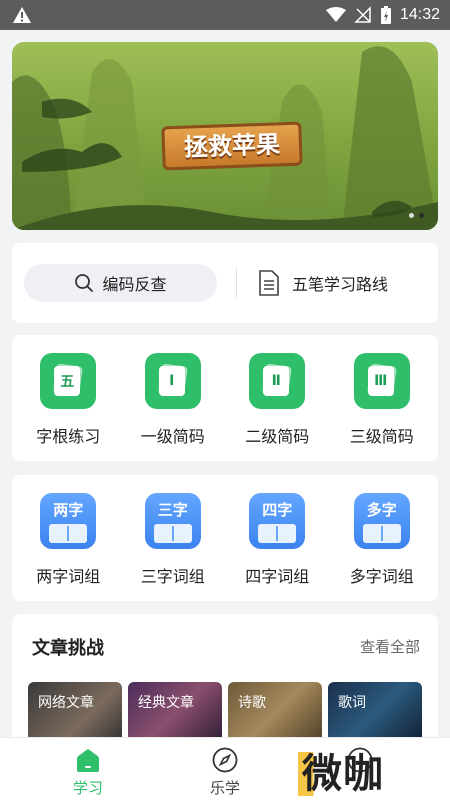  Describe the element at coordinates (87, 788) in the screenshot. I see `tab-label: 学习` at that location.